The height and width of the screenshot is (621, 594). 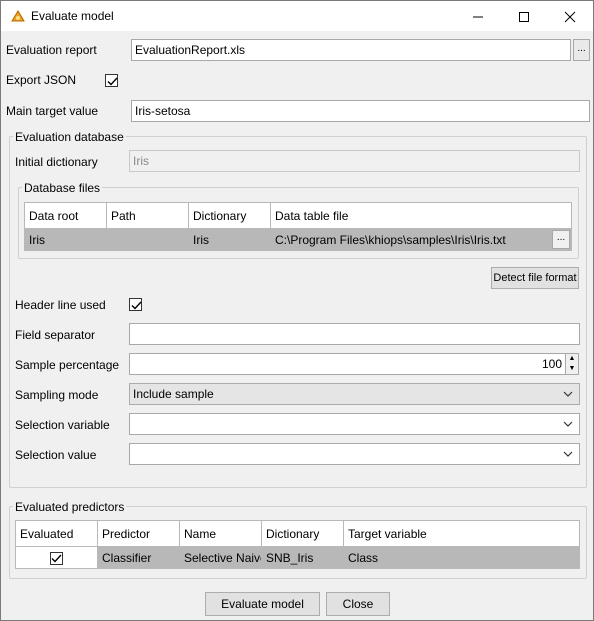 What do you see at coordinates (72, 16) in the screenshot?
I see `window-title: Evaluate model` at bounding box center [72, 16].